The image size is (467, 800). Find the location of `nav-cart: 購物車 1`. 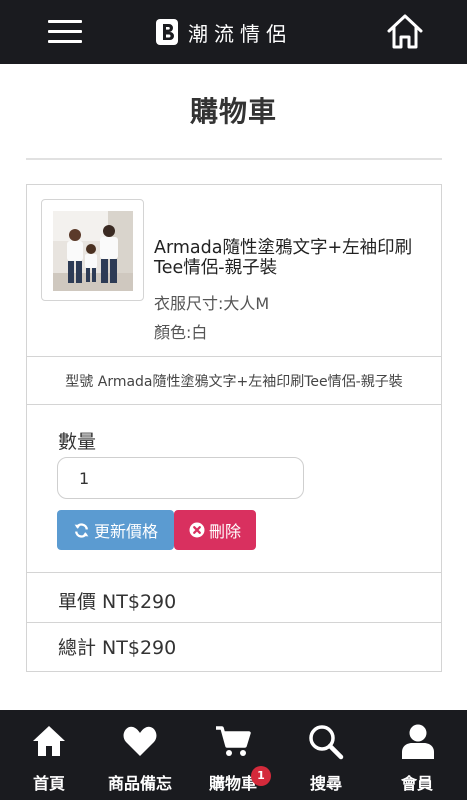

nav-cart: 購物車 1 is located at coordinates (233, 755).